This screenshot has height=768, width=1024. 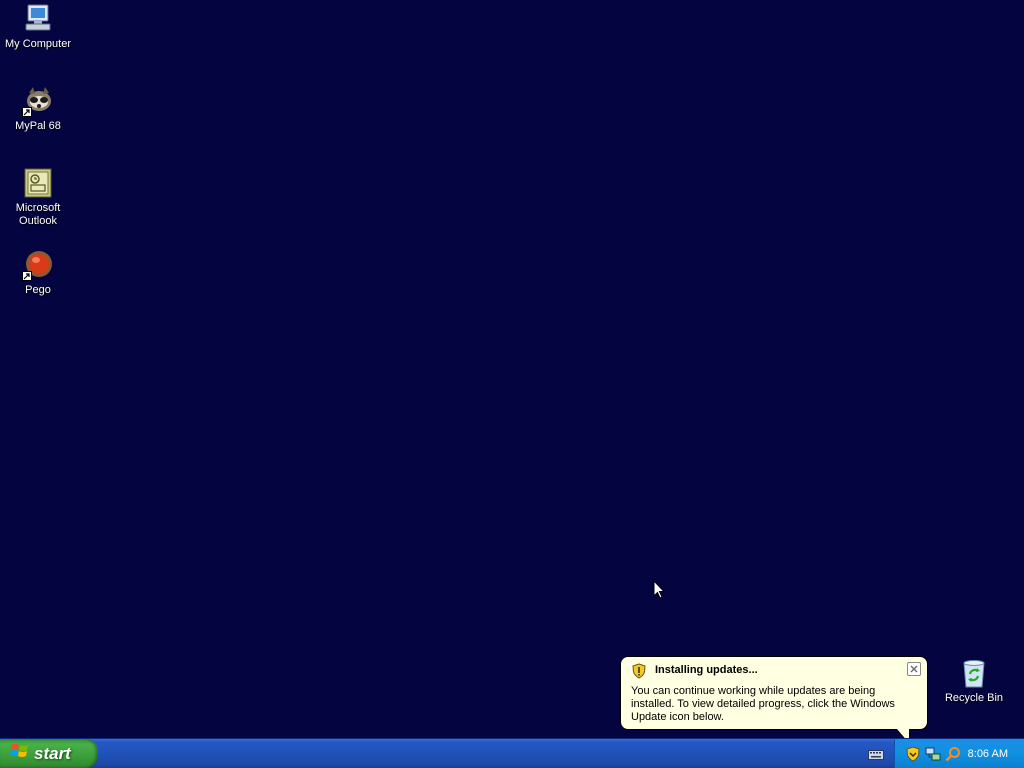 I want to click on desktop-icon-outlook: Microsoft Outlook, so click(x=38, y=197).